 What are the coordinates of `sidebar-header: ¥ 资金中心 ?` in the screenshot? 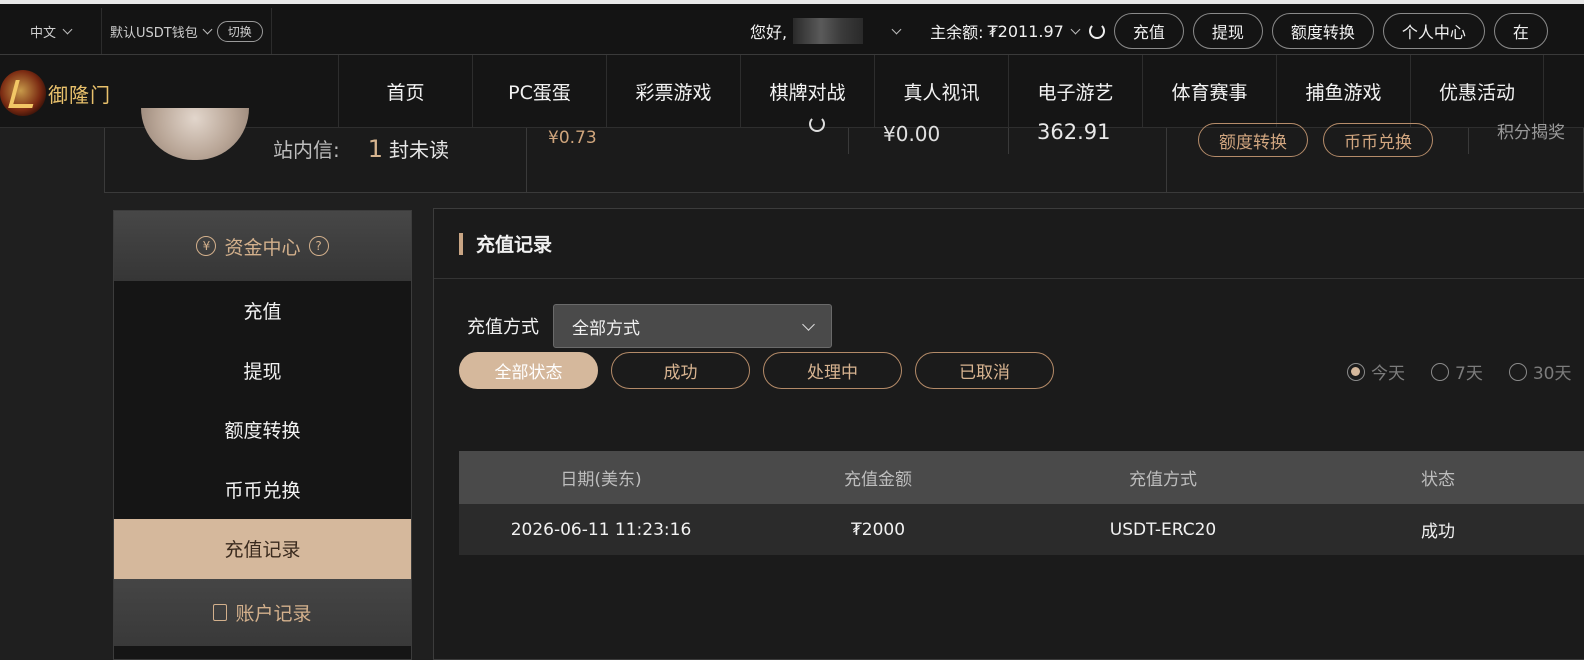 It's located at (262, 246).